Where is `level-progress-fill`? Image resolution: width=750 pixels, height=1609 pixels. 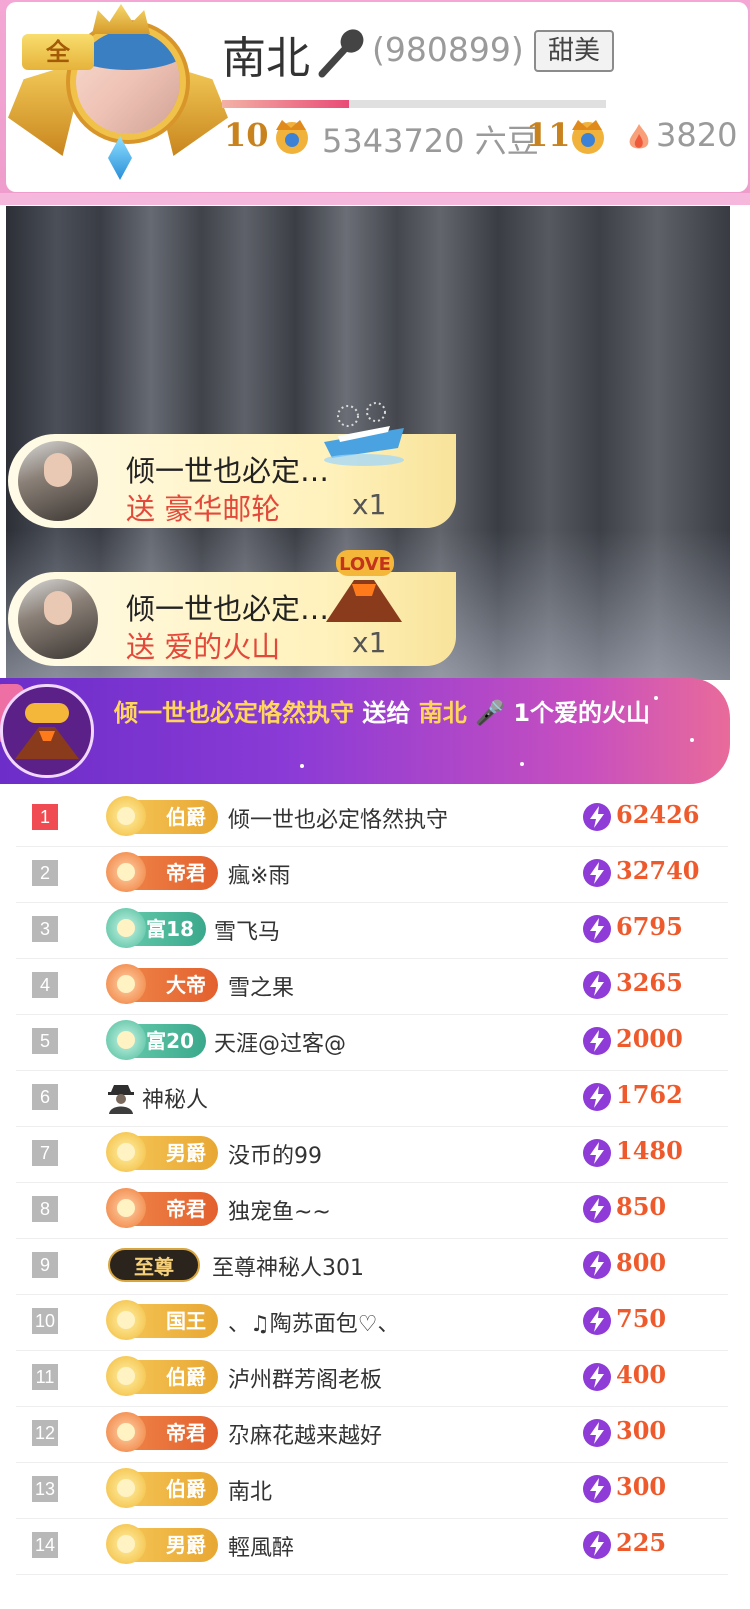 level-progress-fill is located at coordinates (285, 104).